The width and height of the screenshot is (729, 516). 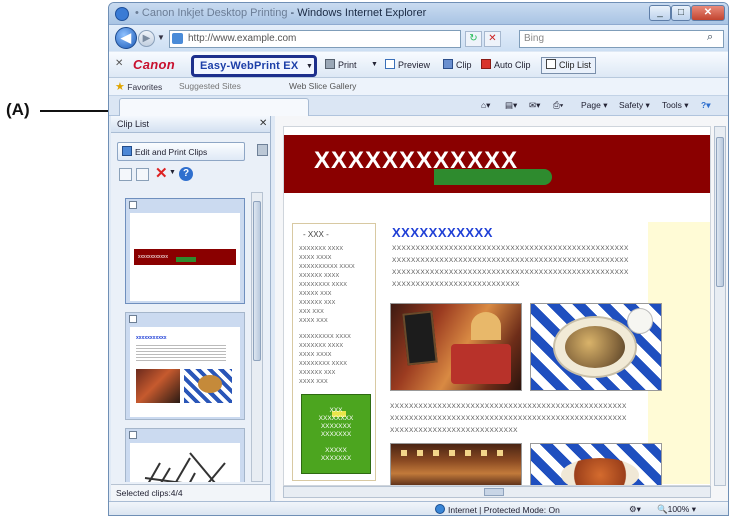 I want to click on back-button: ◀, so click(x=126, y=38).